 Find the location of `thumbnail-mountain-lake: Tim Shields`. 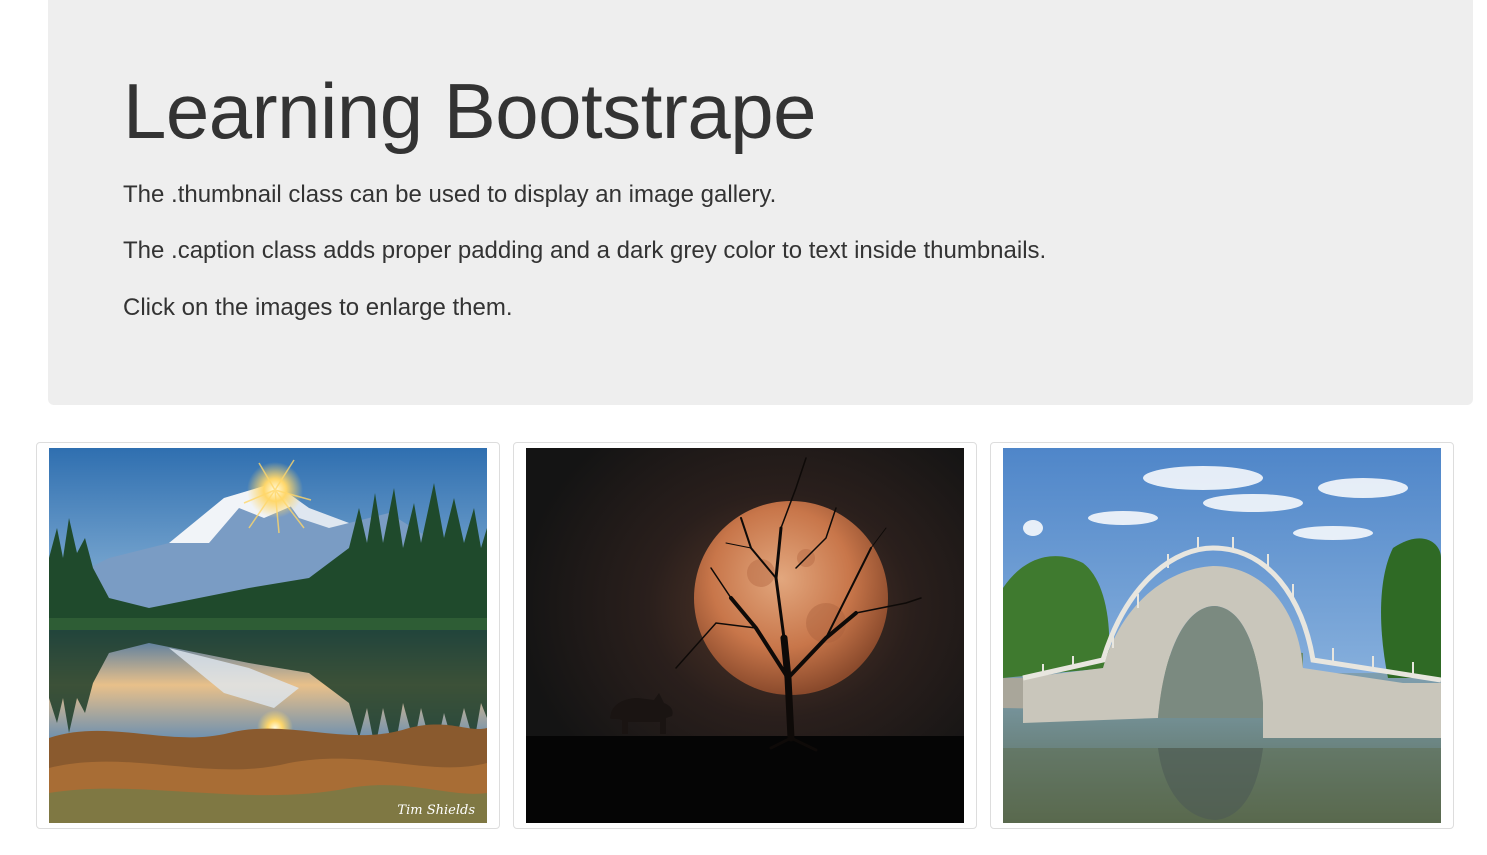

thumbnail-mountain-lake: Tim Shields is located at coordinates (268, 635).